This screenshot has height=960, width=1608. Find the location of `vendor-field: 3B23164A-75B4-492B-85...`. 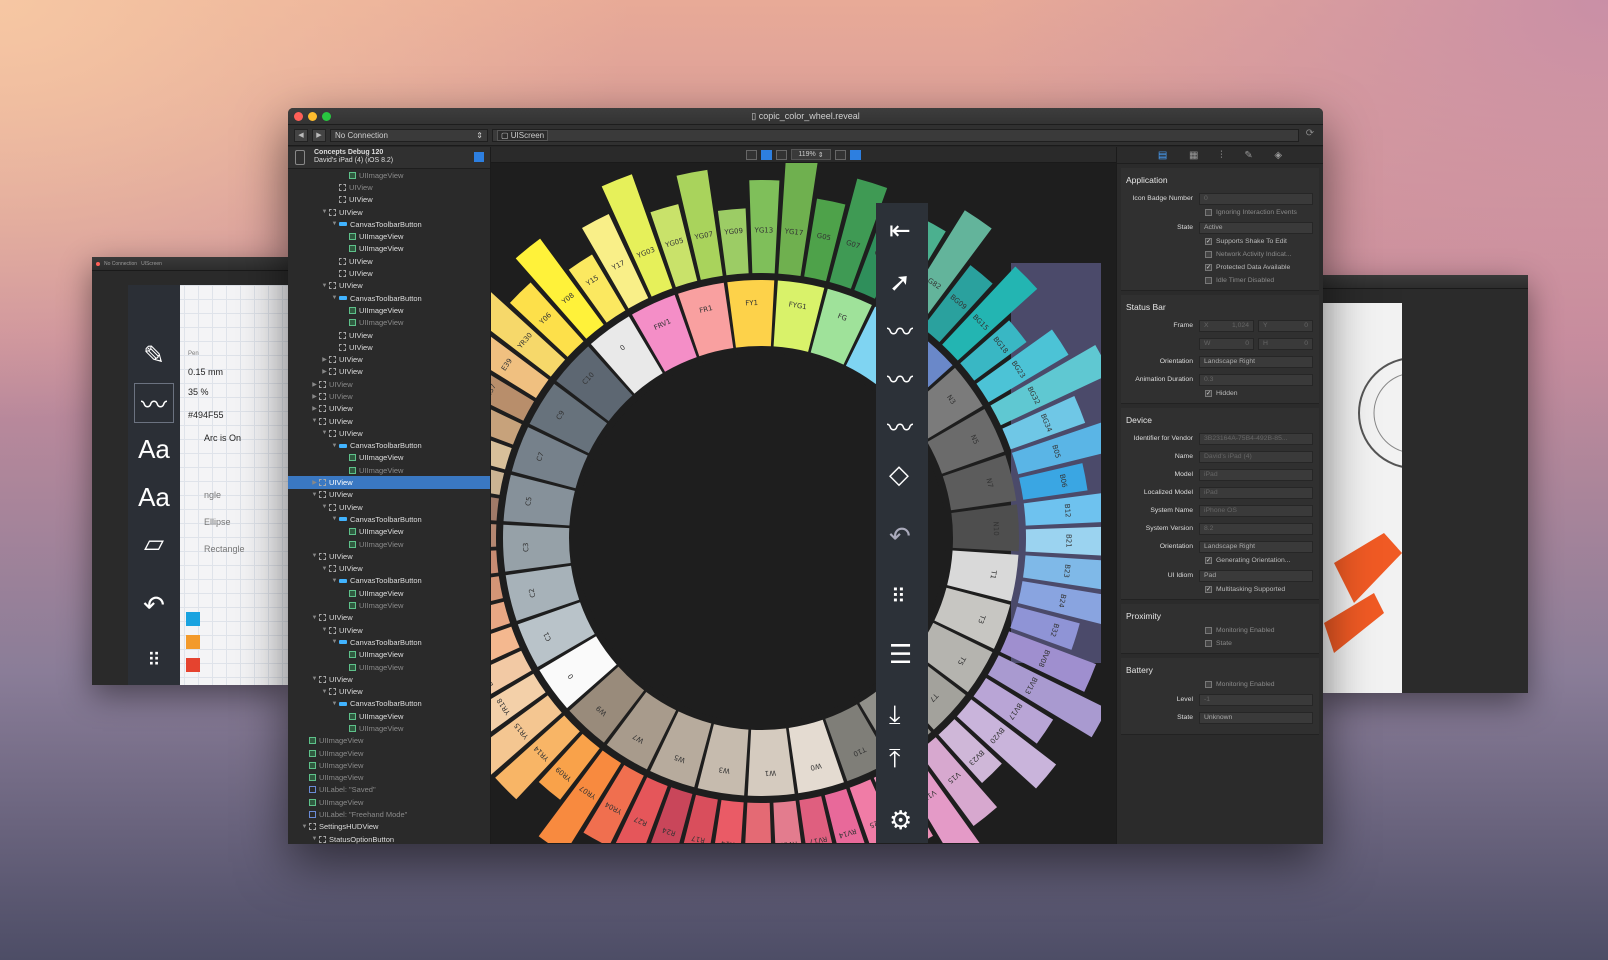

vendor-field: 3B23164A-75B4-492B-85... is located at coordinates (1256, 438).